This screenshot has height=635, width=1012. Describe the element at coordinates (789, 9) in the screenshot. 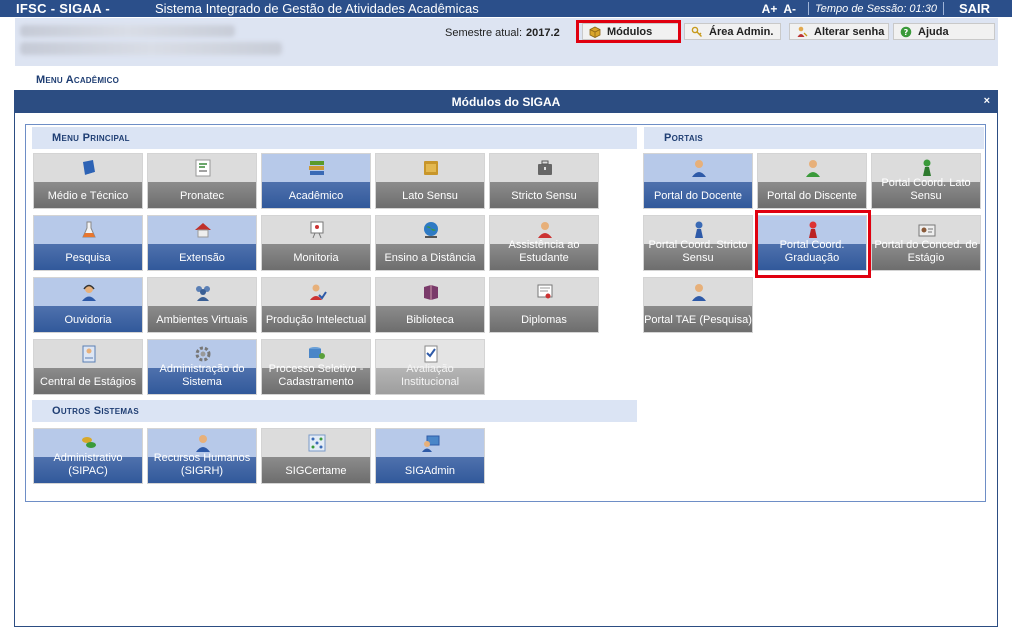

I see `font-decrease-button: A-` at that location.